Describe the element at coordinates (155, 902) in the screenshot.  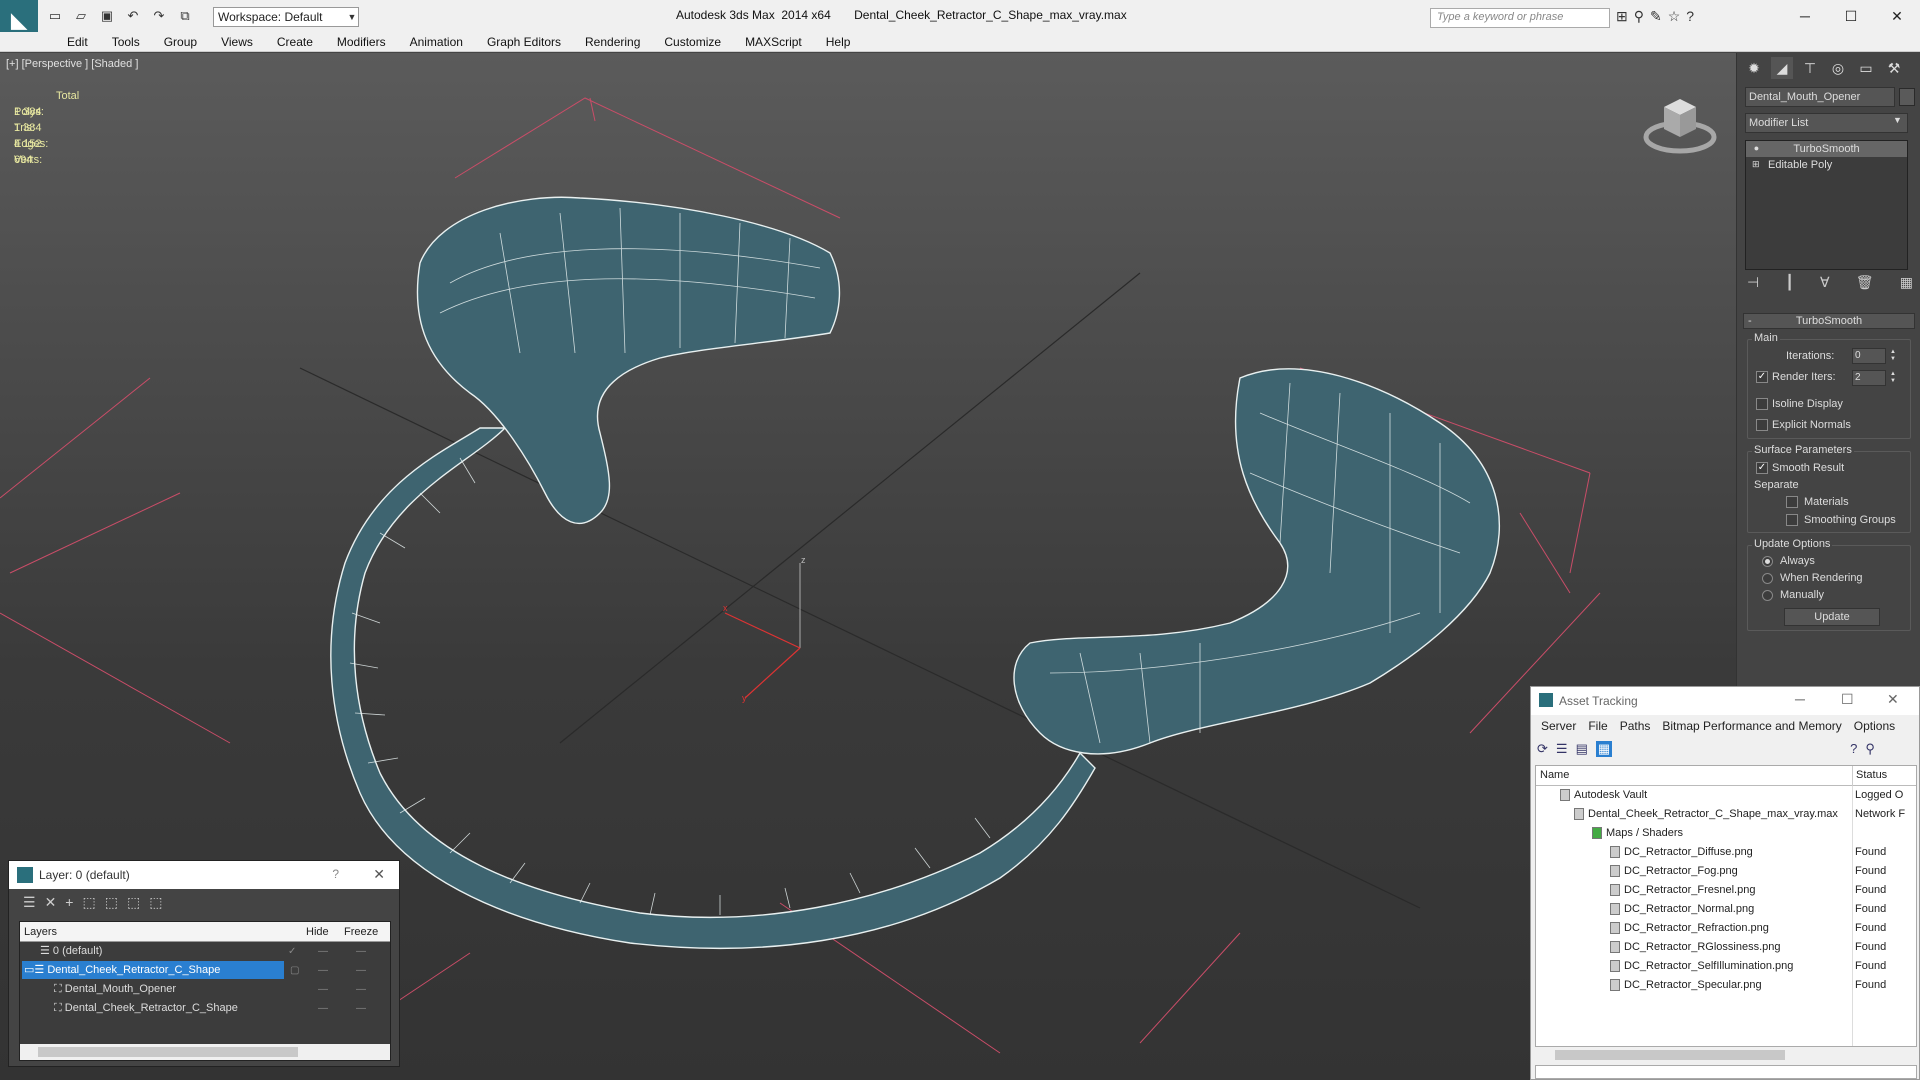
I see `hide-all-icon: ⬚` at that location.